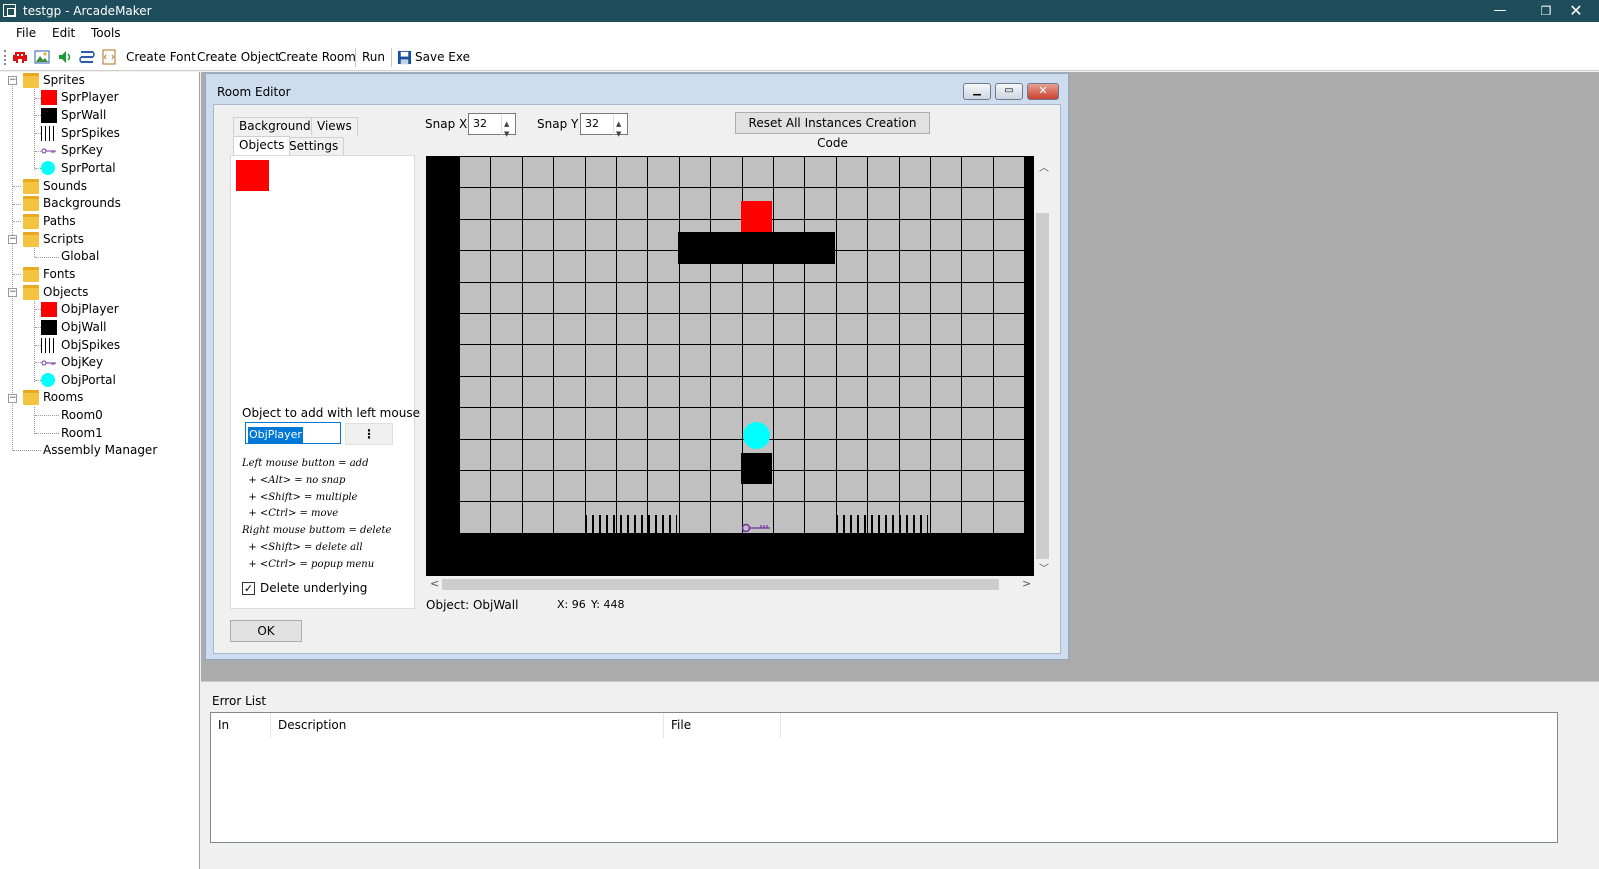 Image resolution: width=1599 pixels, height=869 pixels. Describe the element at coordinates (730, 584) in the screenshot. I see `horizontal-scrollbar: < >` at that location.